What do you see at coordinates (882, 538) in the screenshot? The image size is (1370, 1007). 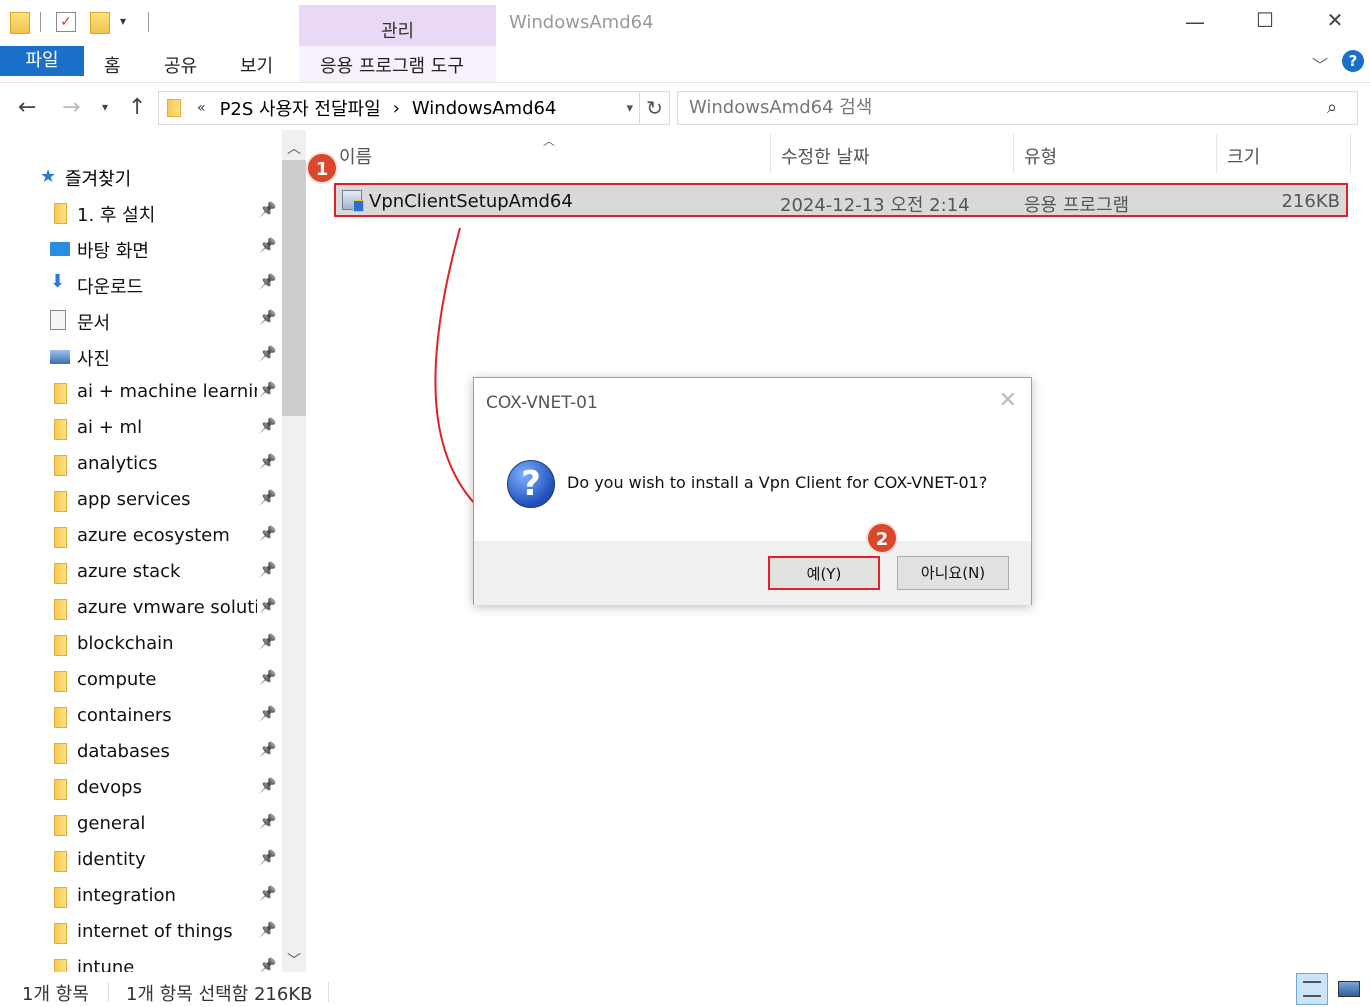 I see `step-badge: 2` at bounding box center [882, 538].